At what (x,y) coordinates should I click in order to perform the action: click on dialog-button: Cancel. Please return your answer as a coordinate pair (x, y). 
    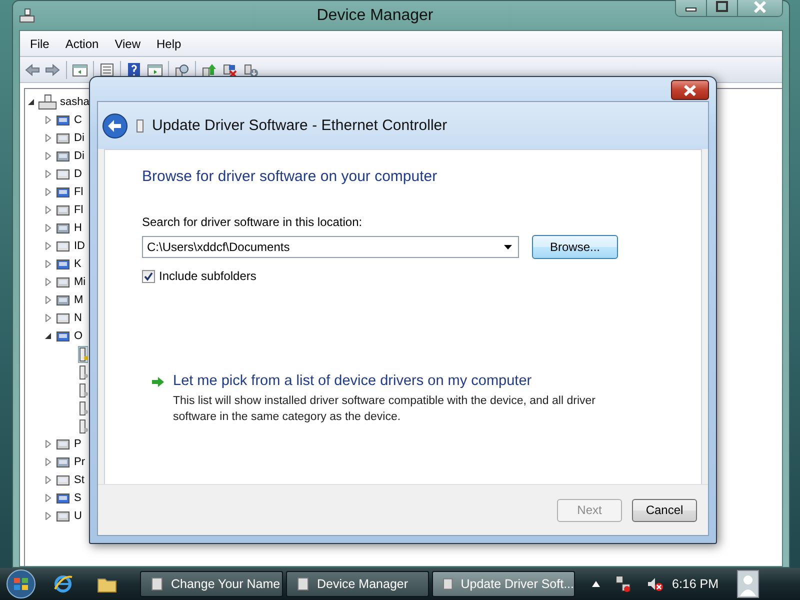
    Looking at the image, I should click on (664, 510).